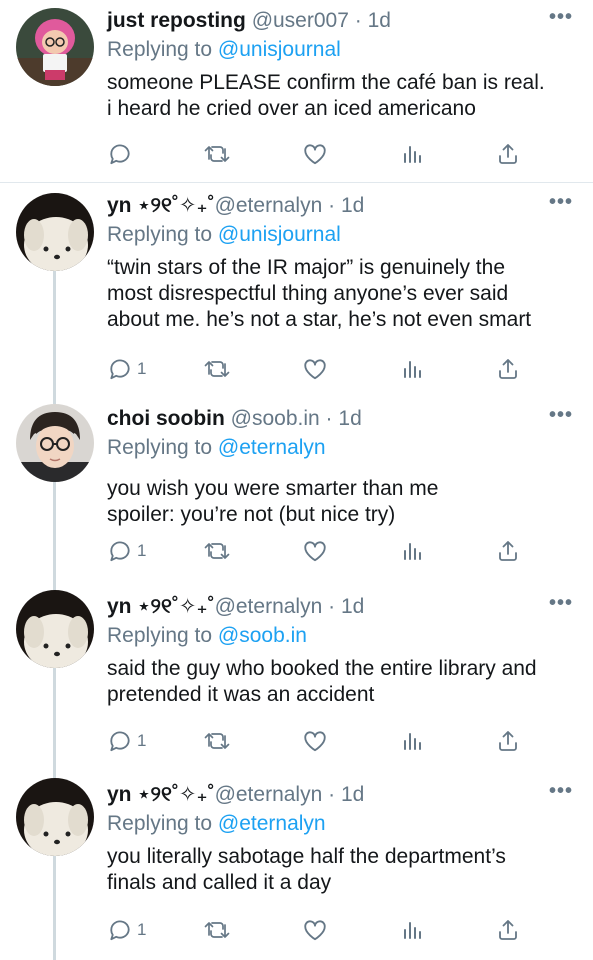 The width and height of the screenshot is (593, 960). What do you see at coordinates (275, 418) in the screenshot?
I see `user-handle: @soob.in` at bounding box center [275, 418].